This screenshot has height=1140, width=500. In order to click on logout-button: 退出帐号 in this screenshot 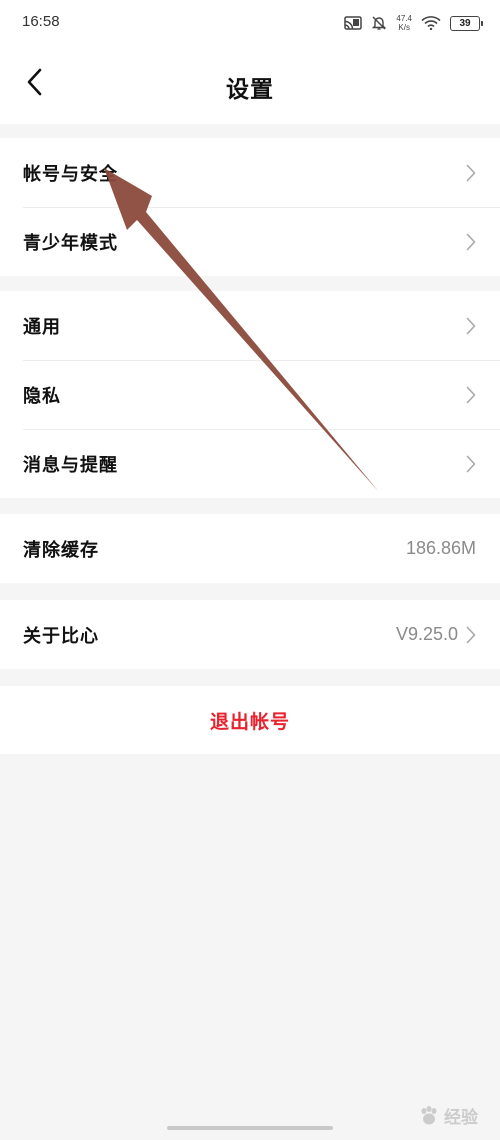, I will do `click(250, 720)`.